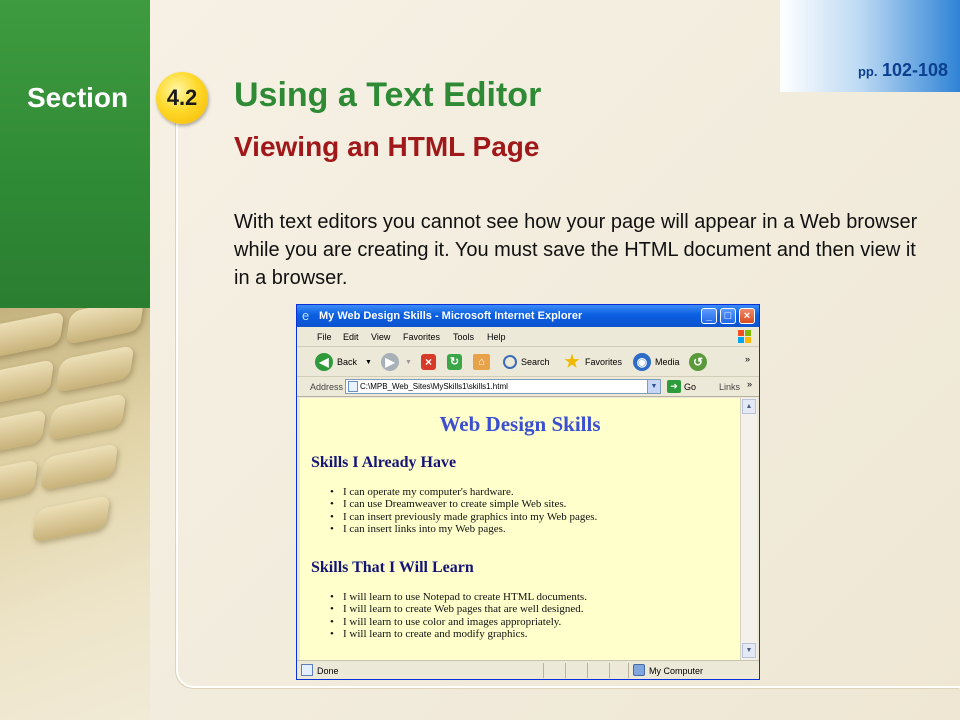  What do you see at coordinates (463, 529) in the screenshot?
I see `list-item: I can insert links into my Web pages.` at bounding box center [463, 529].